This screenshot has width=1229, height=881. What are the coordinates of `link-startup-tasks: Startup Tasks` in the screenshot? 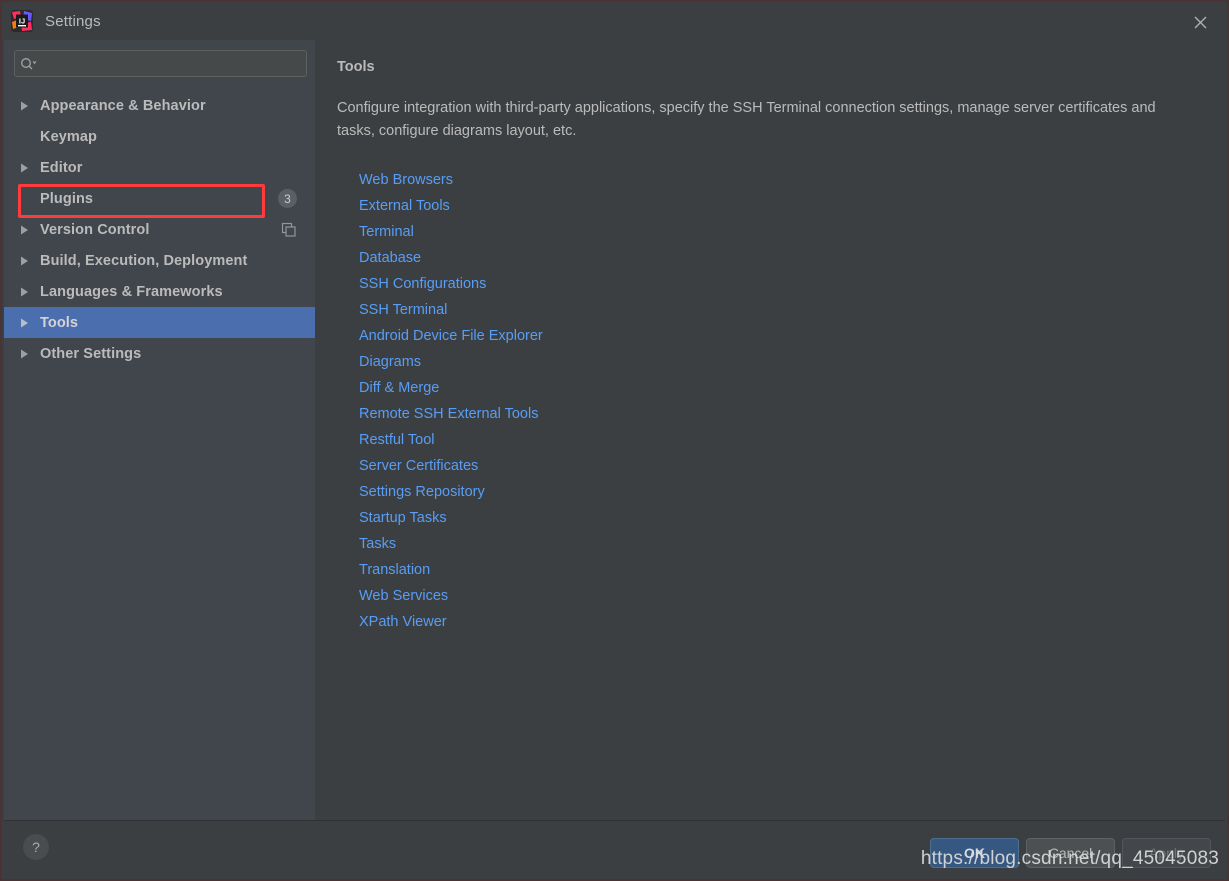 It's located at (403, 518).